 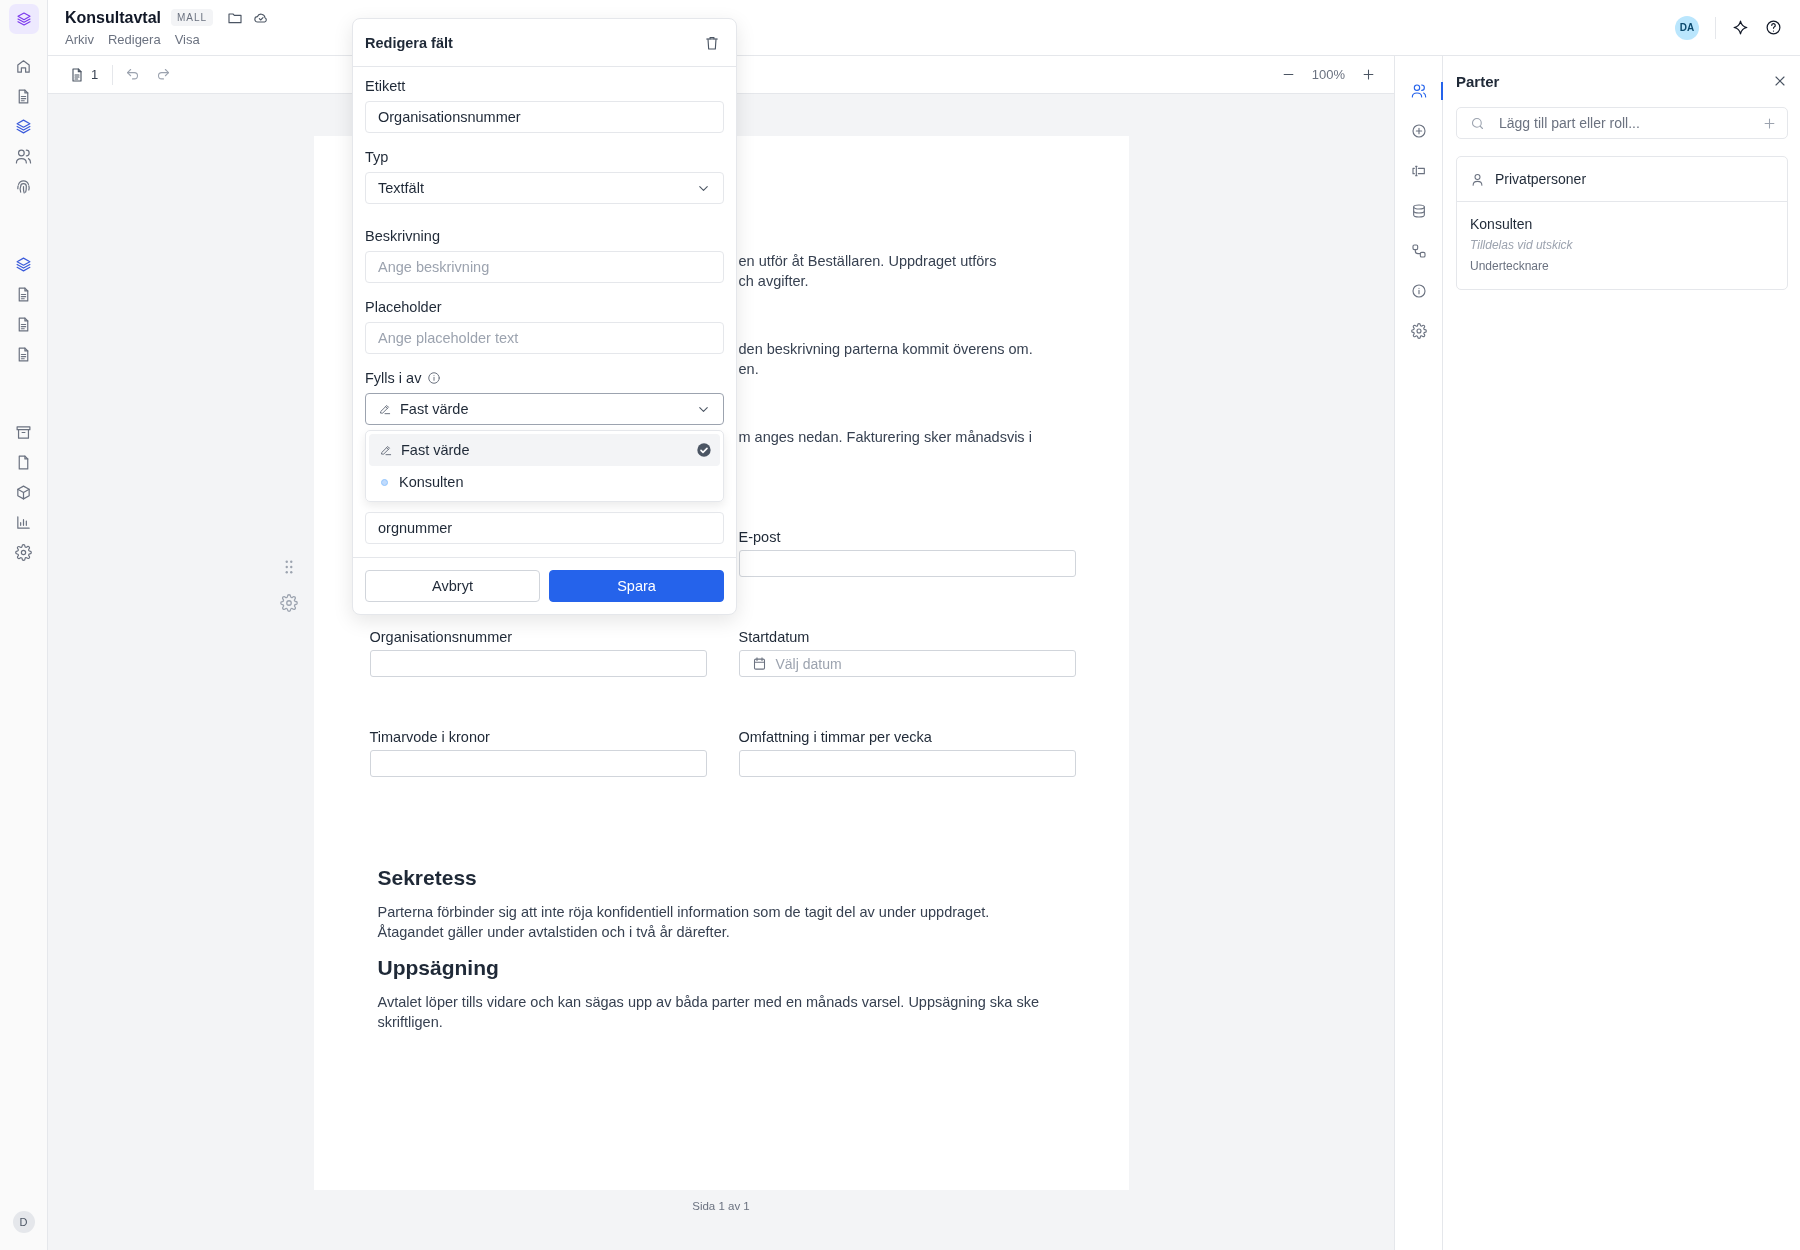 I want to click on assignment-text: Tilldelas vid utskick, so click(x=1522, y=245).